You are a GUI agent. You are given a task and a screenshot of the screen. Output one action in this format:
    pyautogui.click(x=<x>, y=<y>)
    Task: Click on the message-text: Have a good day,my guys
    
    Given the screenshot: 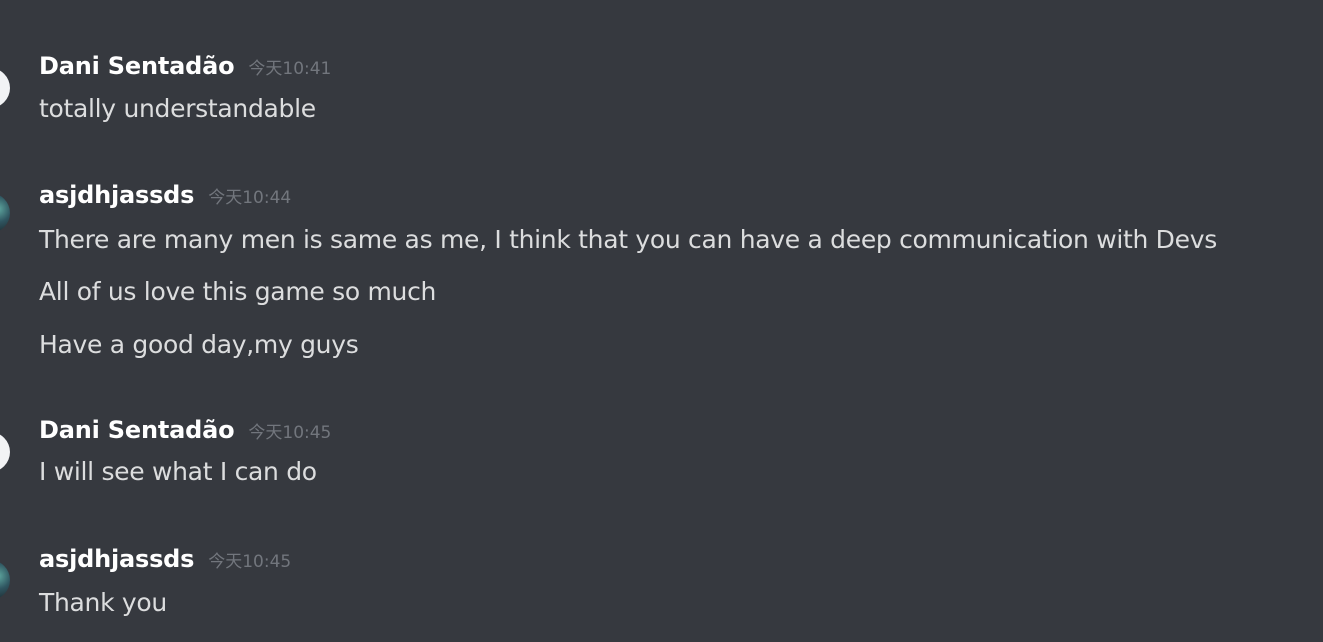 What is the action you would take?
    pyautogui.click(x=199, y=344)
    